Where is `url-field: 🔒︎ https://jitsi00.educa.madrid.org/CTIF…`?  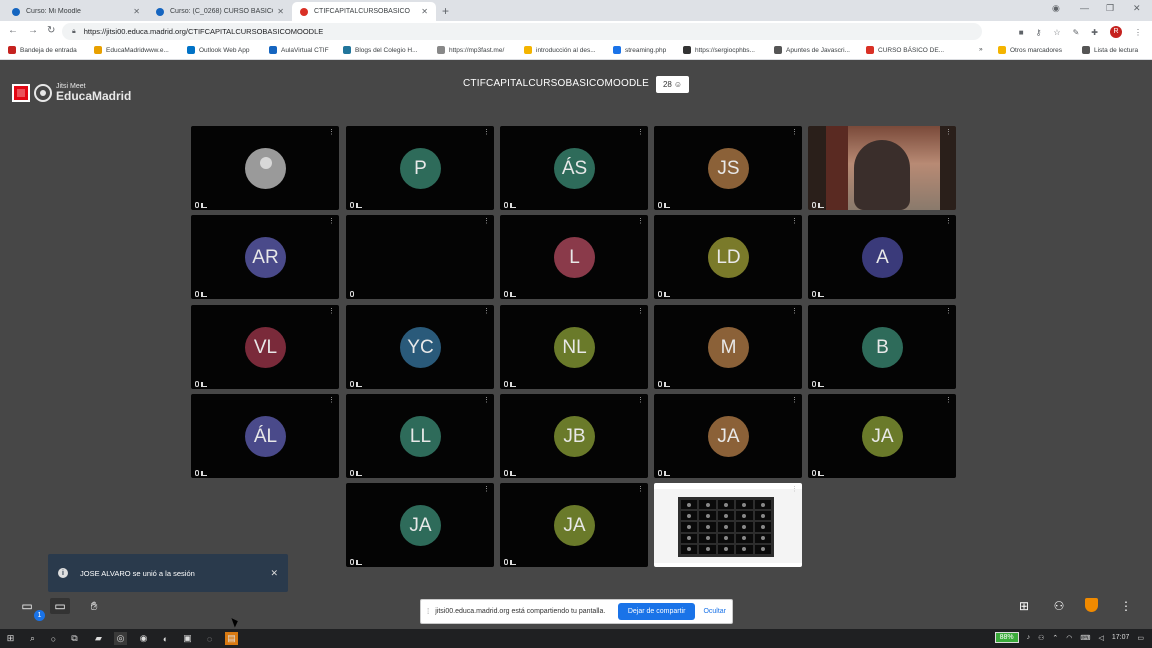 url-field: 🔒︎ https://jitsi00.educa.madrid.org/CTIF… is located at coordinates (522, 31).